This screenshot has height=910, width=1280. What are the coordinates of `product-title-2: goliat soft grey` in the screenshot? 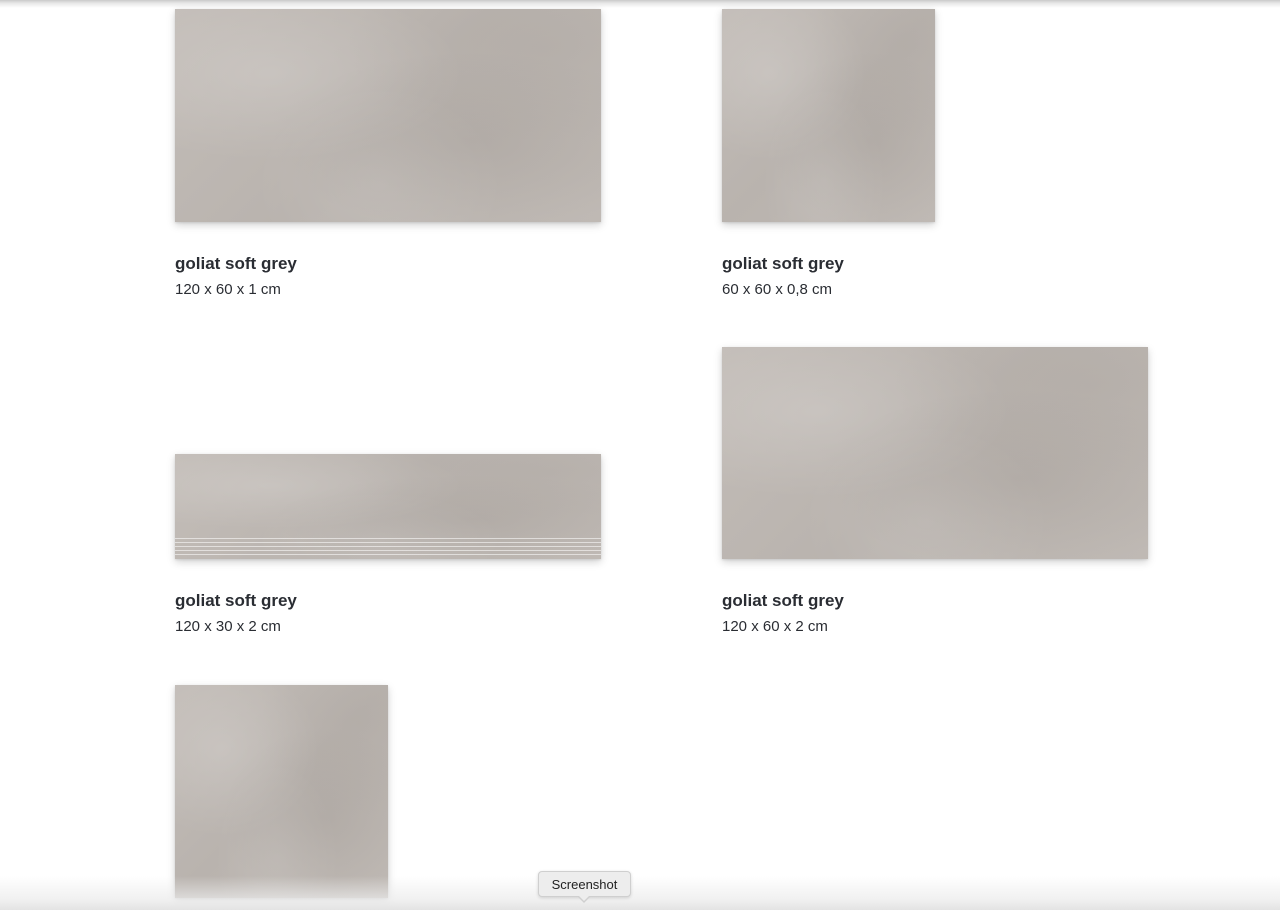 It's located at (783, 264).